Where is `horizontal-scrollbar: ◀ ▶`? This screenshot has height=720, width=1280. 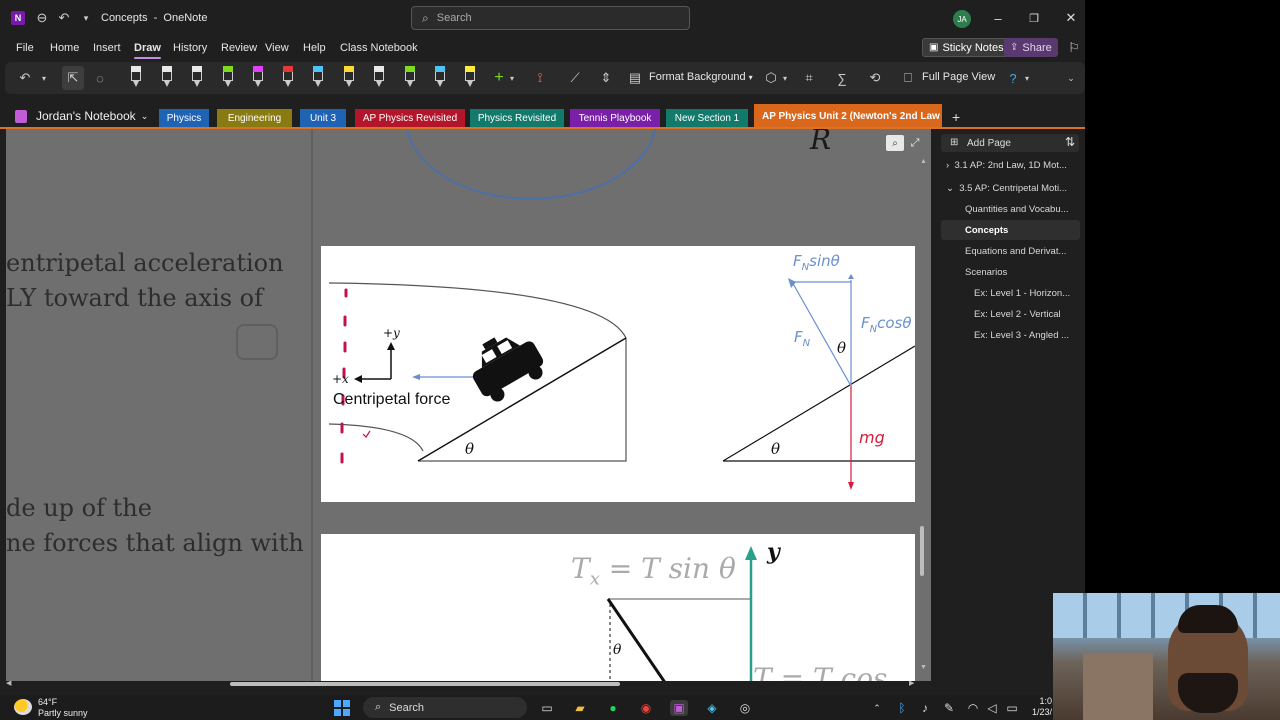 horizontal-scrollbar: ◀ ▶ is located at coordinates (468, 684).